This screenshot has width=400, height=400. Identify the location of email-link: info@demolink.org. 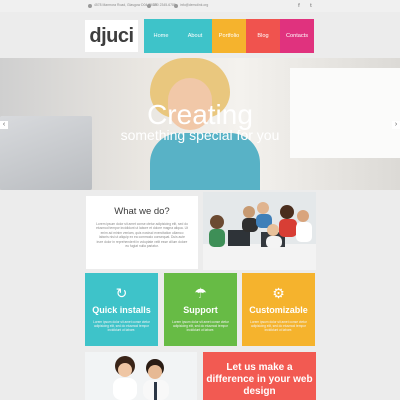
(194, 5).